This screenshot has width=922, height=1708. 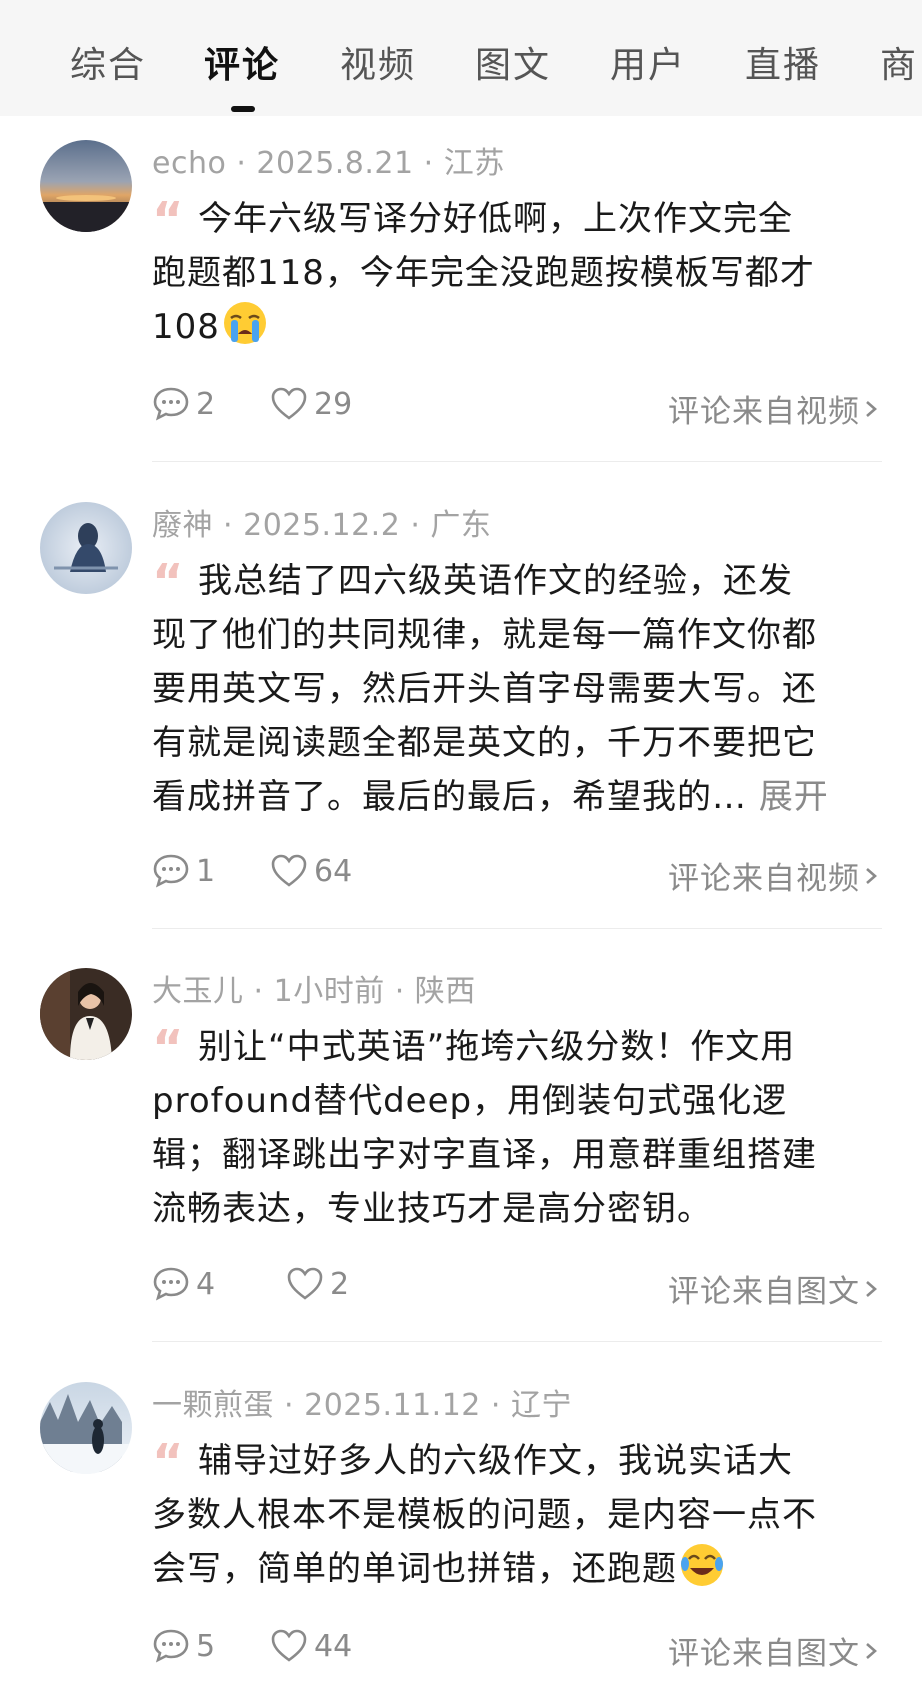 What do you see at coordinates (311, 871) in the screenshot?
I see `like-button: 64` at bounding box center [311, 871].